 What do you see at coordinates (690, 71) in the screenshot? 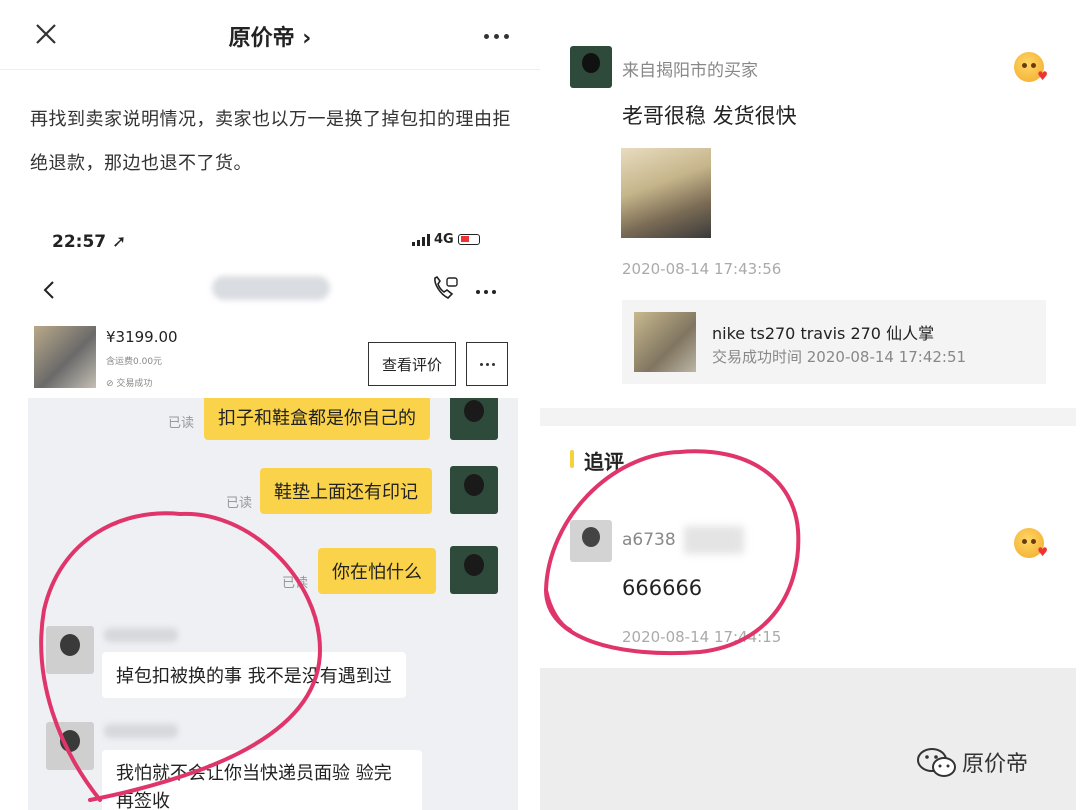
I see `buyer-location: 来自揭阳市的买家` at bounding box center [690, 71].